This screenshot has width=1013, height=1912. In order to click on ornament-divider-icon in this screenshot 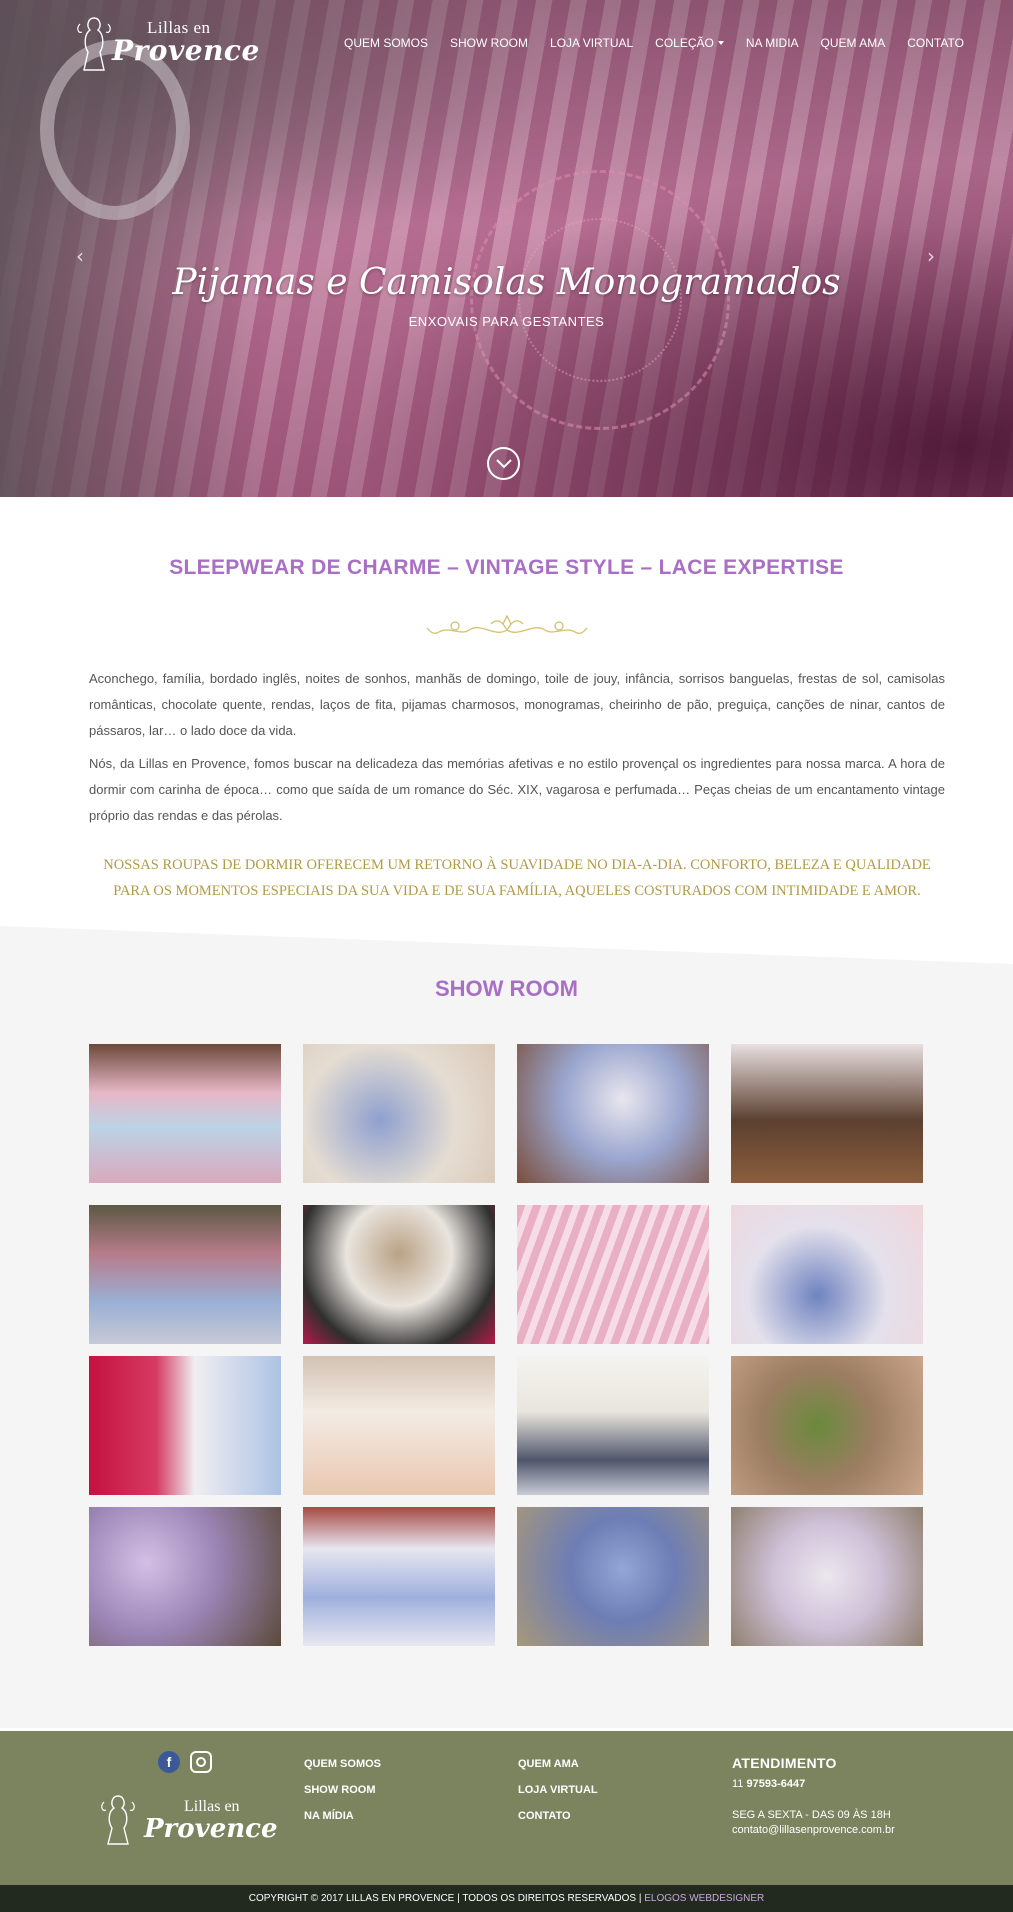, I will do `click(507, 624)`.